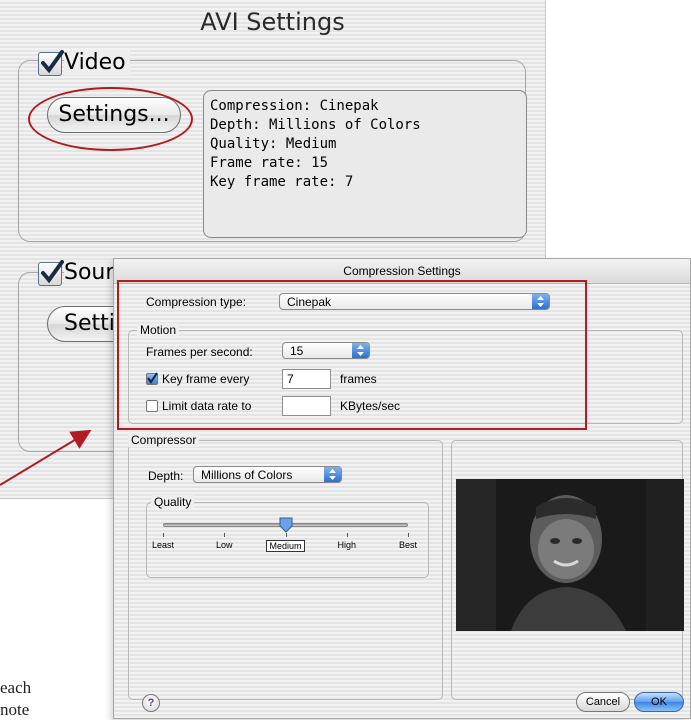 This screenshot has width=691, height=720. Describe the element at coordinates (224, 545) in the screenshot. I see `quality-tick-label: Low` at that location.